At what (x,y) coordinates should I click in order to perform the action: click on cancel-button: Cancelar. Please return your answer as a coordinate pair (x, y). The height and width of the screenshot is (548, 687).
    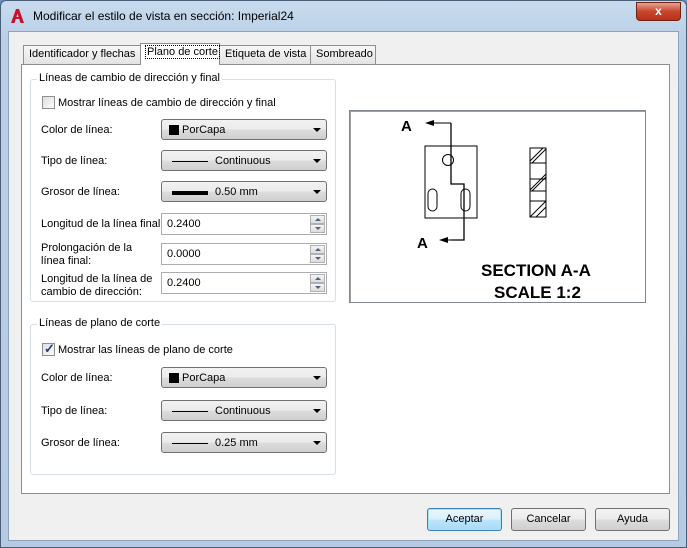
    Looking at the image, I should click on (548, 519).